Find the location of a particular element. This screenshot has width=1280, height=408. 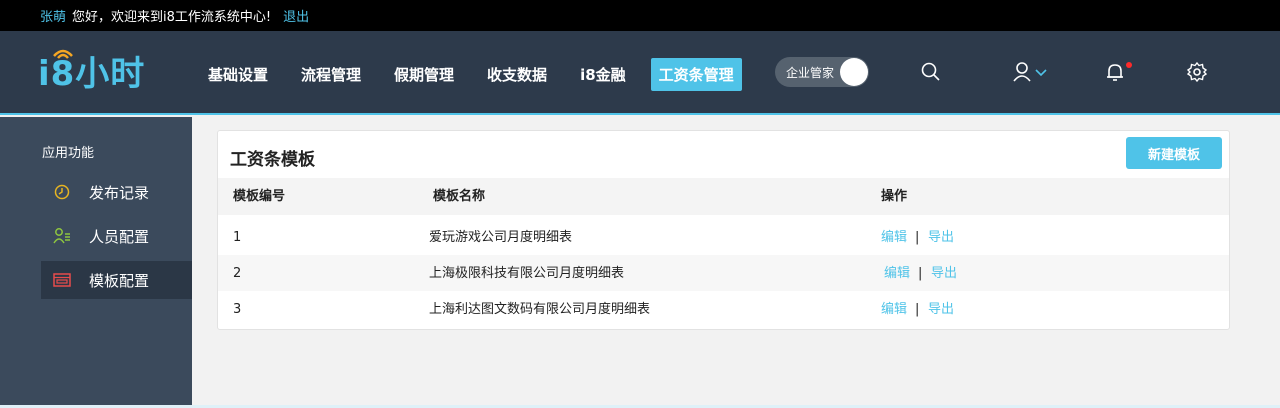

clock-icon is located at coordinates (62, 192).